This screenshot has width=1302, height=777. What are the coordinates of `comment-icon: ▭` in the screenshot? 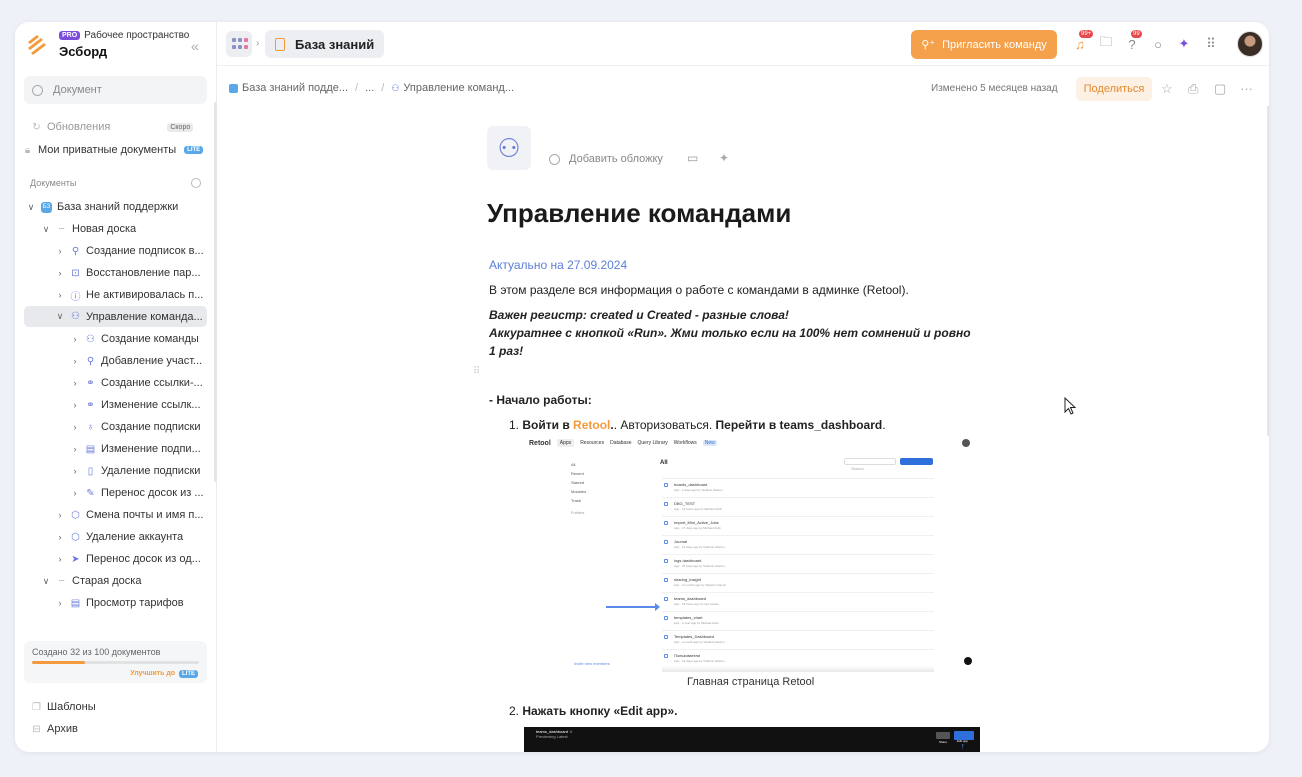 It's located at (692, 158).